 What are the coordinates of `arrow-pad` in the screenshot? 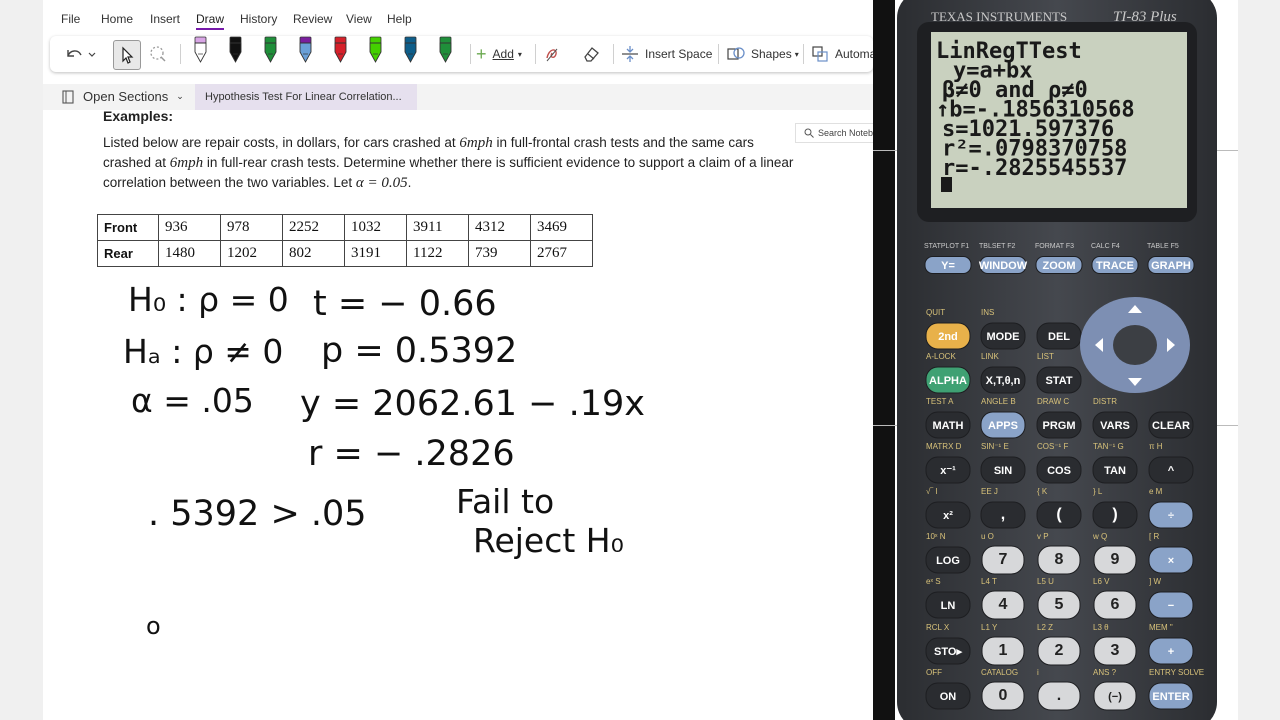 It's located at (1135, 345).